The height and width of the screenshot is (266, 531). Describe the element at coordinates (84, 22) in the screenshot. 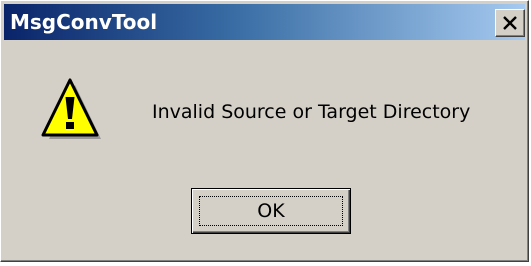

I see `window-title: MsgConvTool` at that location.